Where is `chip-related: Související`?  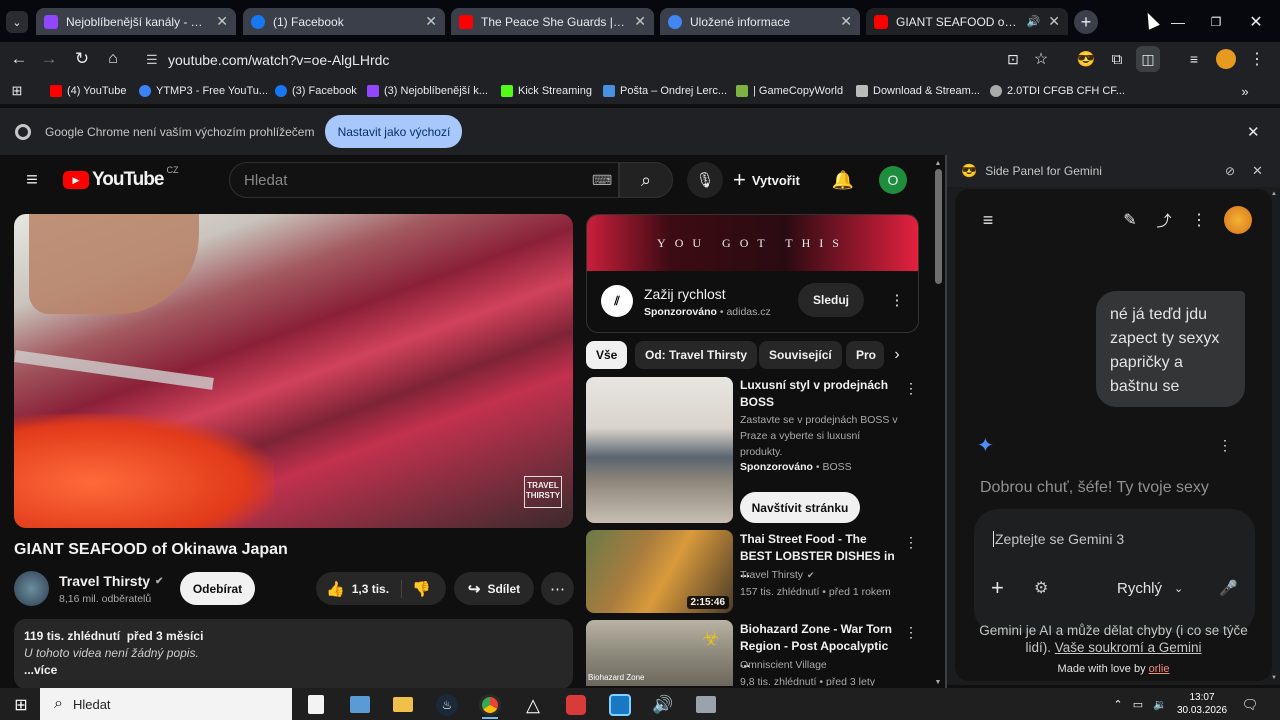
chip-related: Související is located at coordinates (800, 355).